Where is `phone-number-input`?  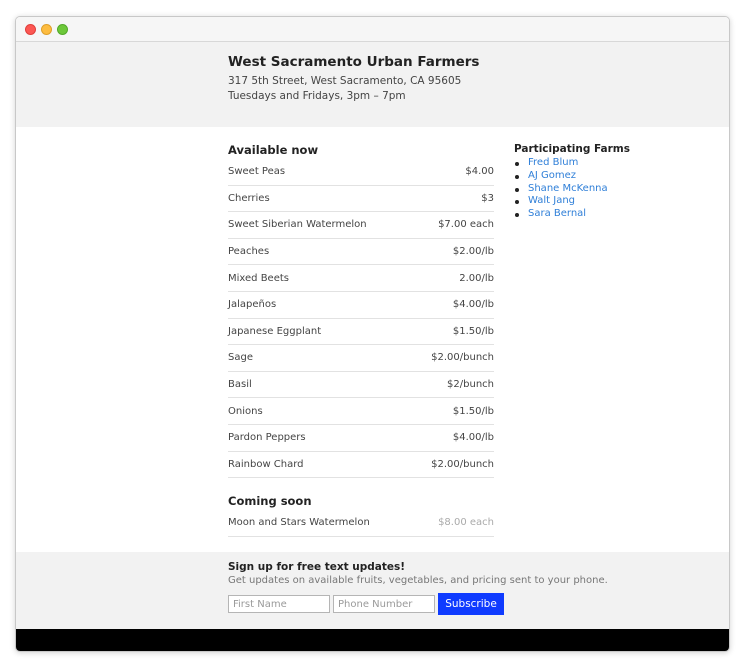 phone-number-input is located at coordinates (384, 604).